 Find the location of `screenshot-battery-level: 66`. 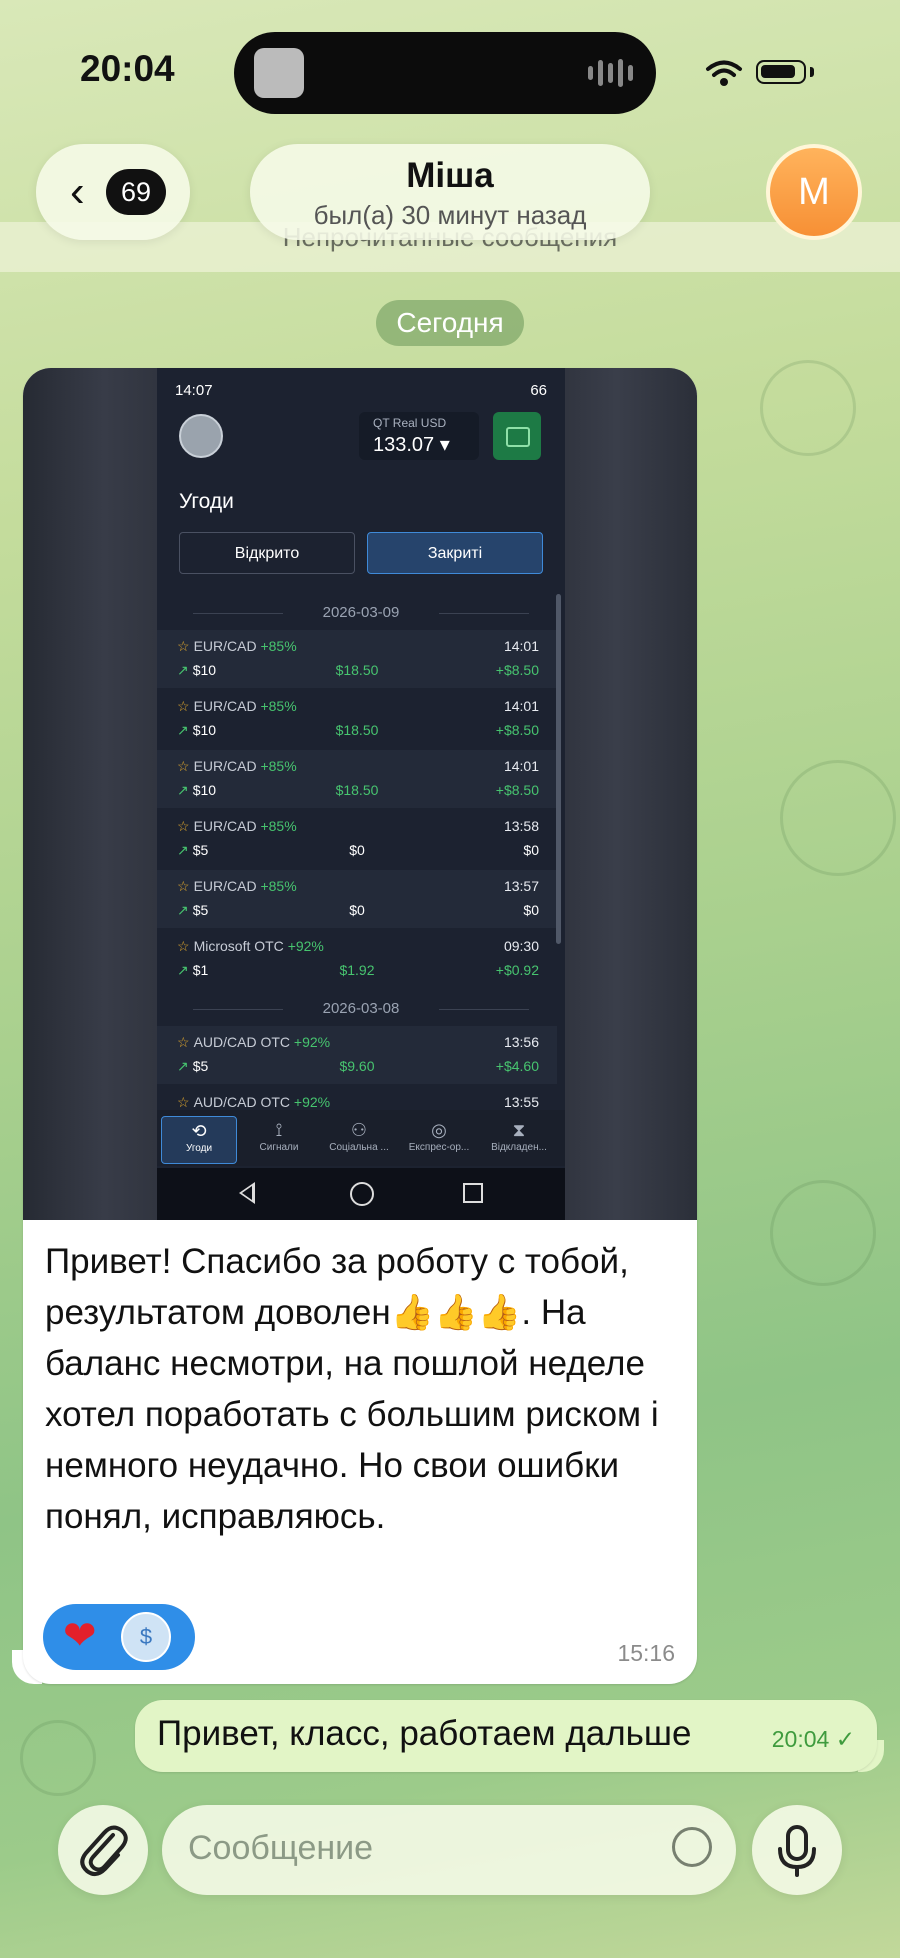

screenshot-battery-level: 66 is located at coordinates (538, 390).